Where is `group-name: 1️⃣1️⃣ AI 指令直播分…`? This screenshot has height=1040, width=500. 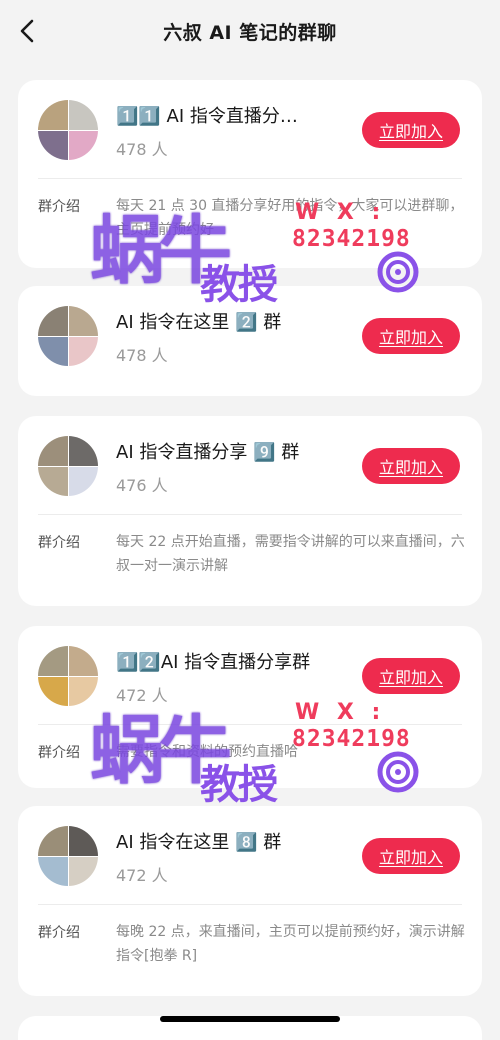
group-name: 1️⃣1️⃣ AI 指令直播分… is located at coordinates (207, 116).